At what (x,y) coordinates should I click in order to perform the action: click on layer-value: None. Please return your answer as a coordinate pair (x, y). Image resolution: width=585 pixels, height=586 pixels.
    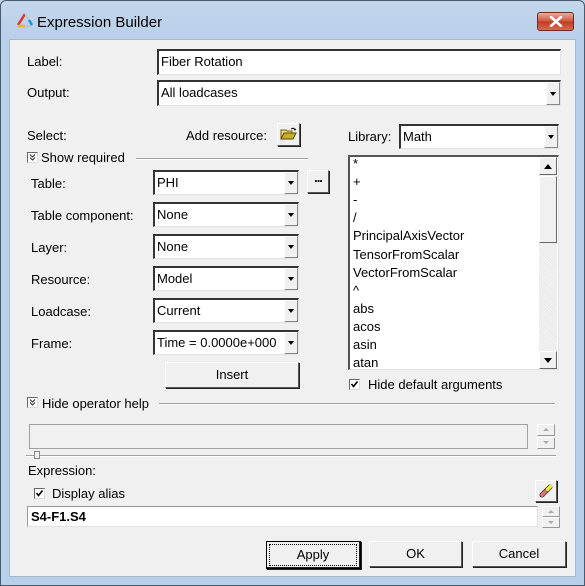
    Looking at the image, I should click on (173, 246).